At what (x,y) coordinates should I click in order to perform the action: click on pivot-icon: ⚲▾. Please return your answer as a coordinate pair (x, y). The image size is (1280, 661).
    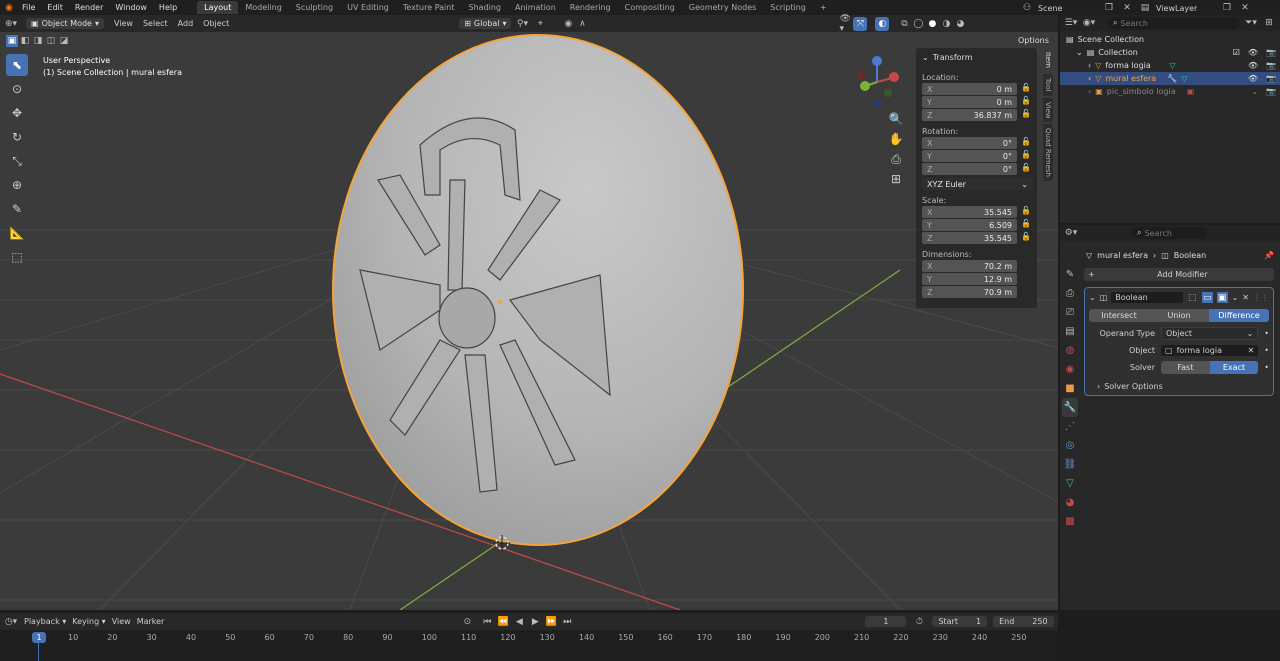
    Looking at the image, I should click on (522, 24).